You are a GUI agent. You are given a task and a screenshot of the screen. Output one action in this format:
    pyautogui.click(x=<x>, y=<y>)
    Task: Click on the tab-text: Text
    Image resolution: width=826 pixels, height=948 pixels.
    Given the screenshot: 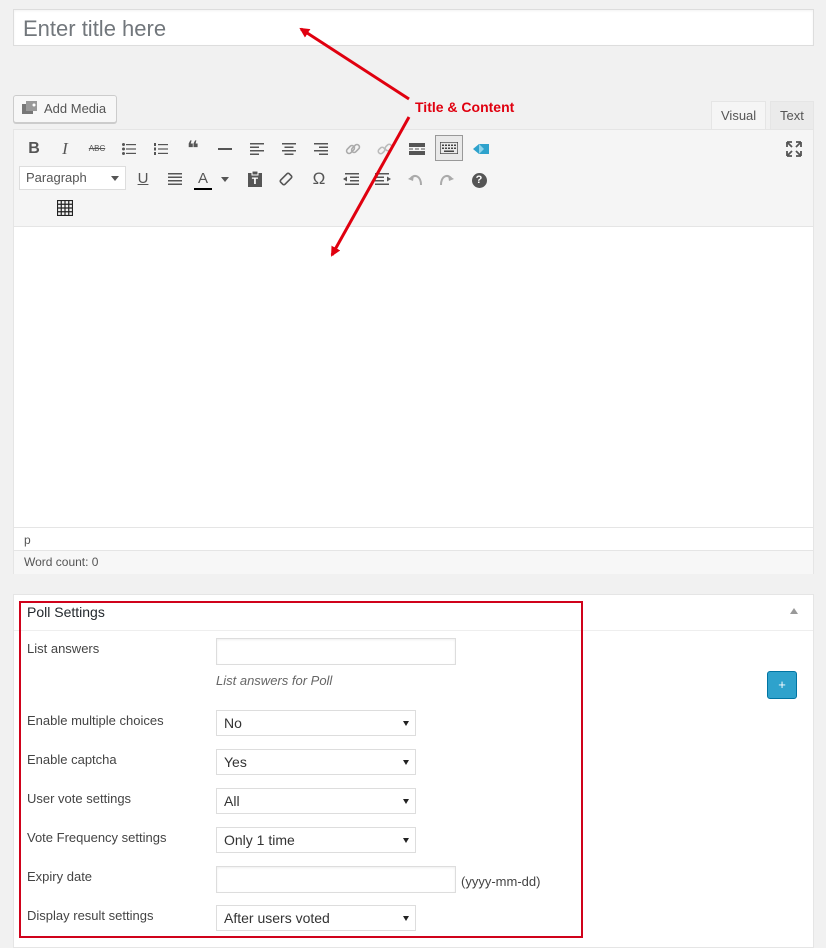 What is the action you would take?
    pyautogui.click(x=792, y=115)
    